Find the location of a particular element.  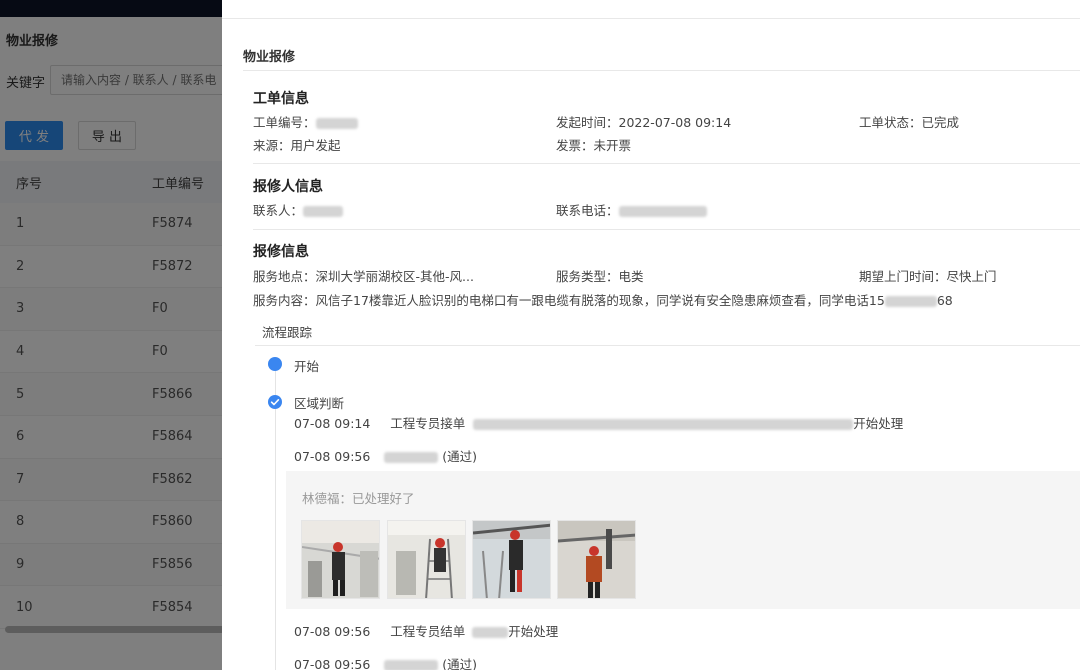

timeline-entry: 07-08 09:56 工程专员结单 开始处理 is located at coordinates (426, 630).